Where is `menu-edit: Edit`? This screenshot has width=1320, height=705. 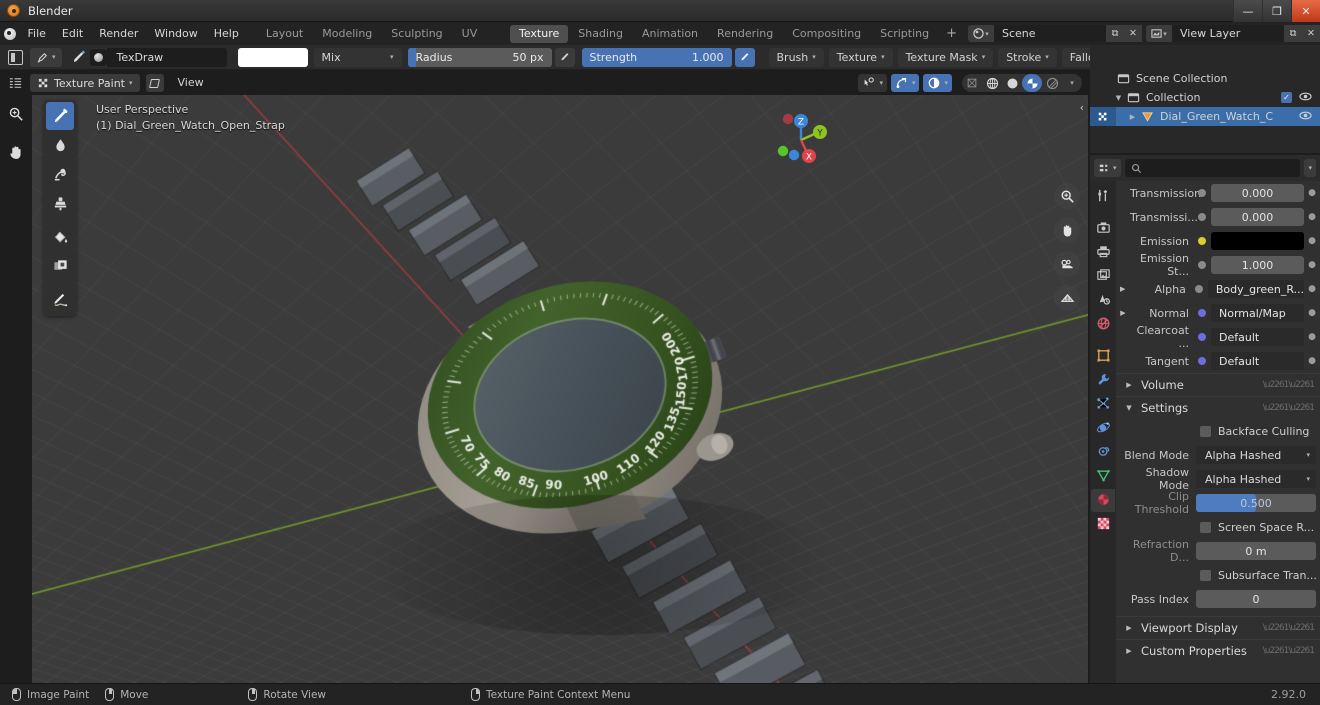
menu-edit: Edit is located at coordinates (72, 33).